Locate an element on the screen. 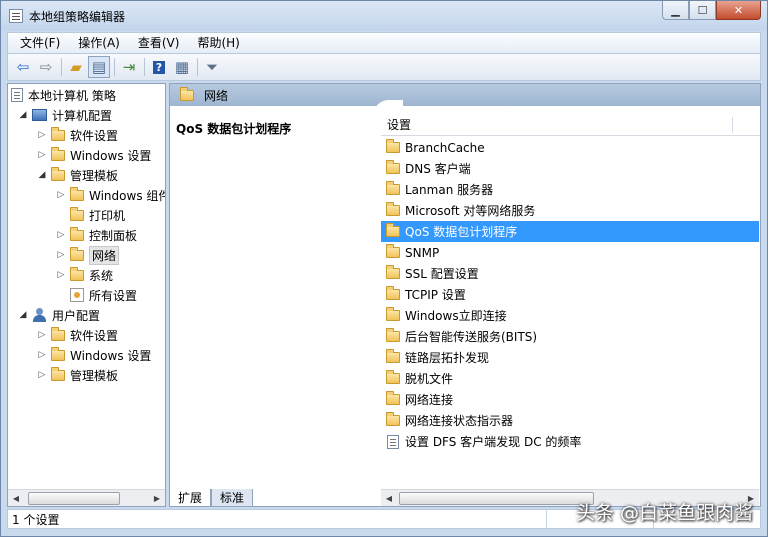 The image size is (768, 537). tab-standard: 标准 is located at coordinates (232, 498).